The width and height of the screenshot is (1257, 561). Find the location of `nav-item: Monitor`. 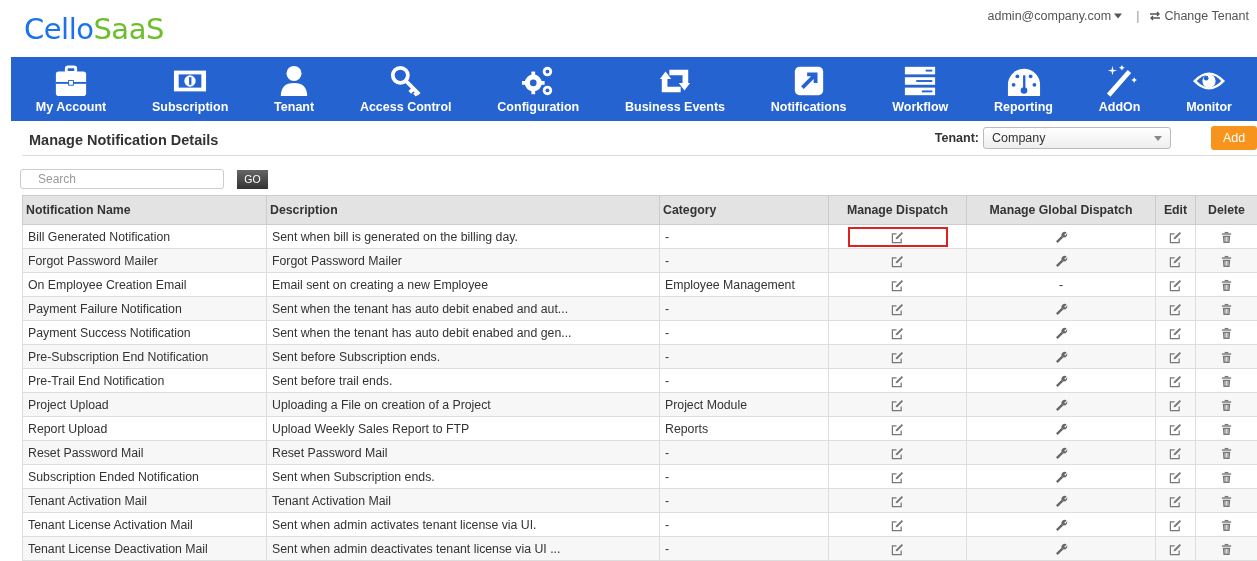

nav-item: Monitor is located at coordinates (1209, 89).